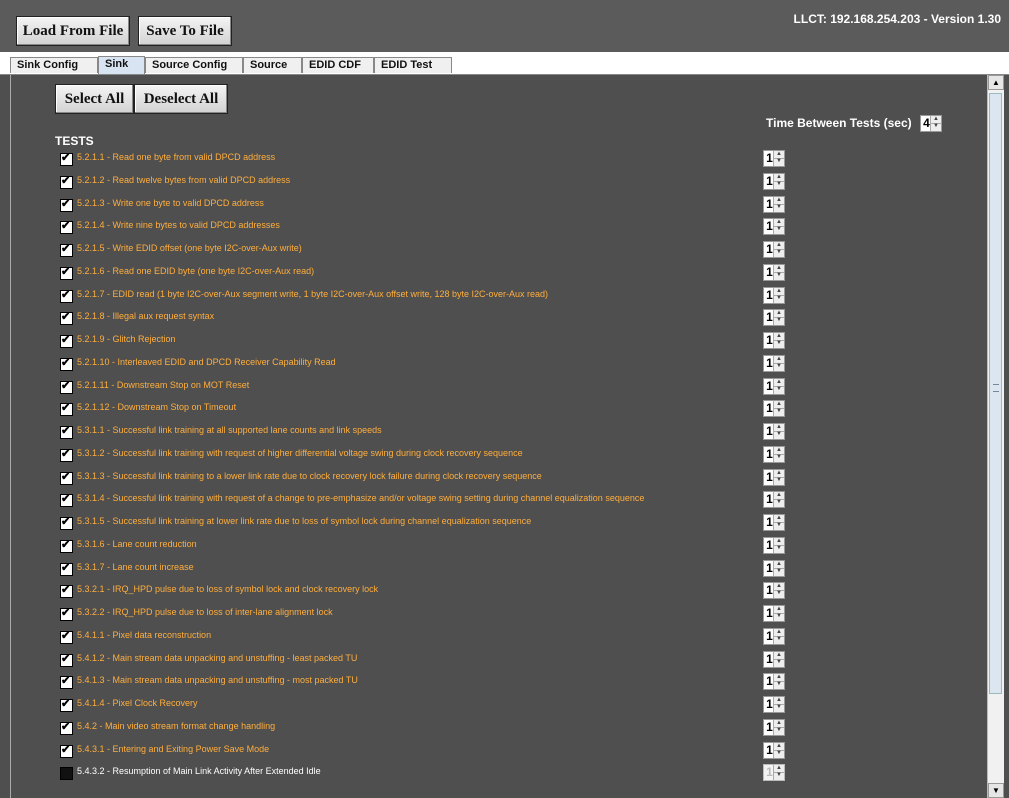 This screenshot has height=798, width=1009. What do you see at coordinates (996, 82) in the screenshot?
I see `scroll-up-icon: ▲` at bounding box center [996, 82].